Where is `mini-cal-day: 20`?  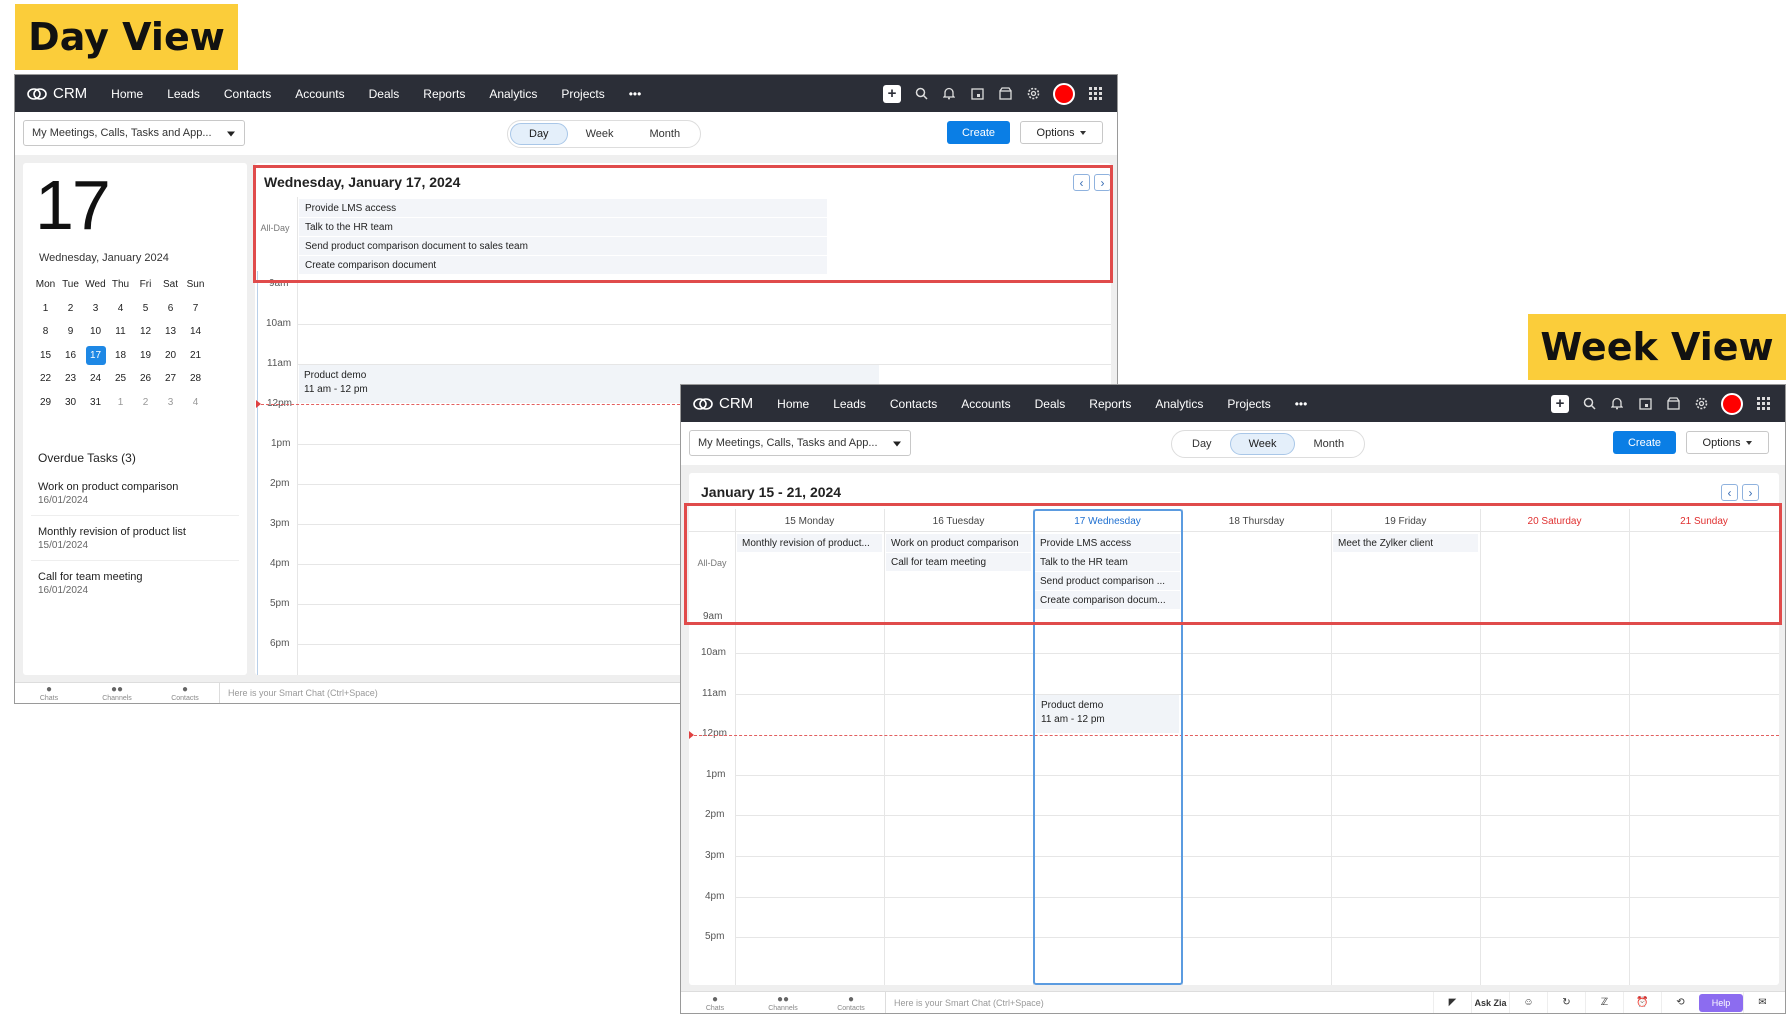
mini-cal-day: 20 is located at coordinates (170, 356).